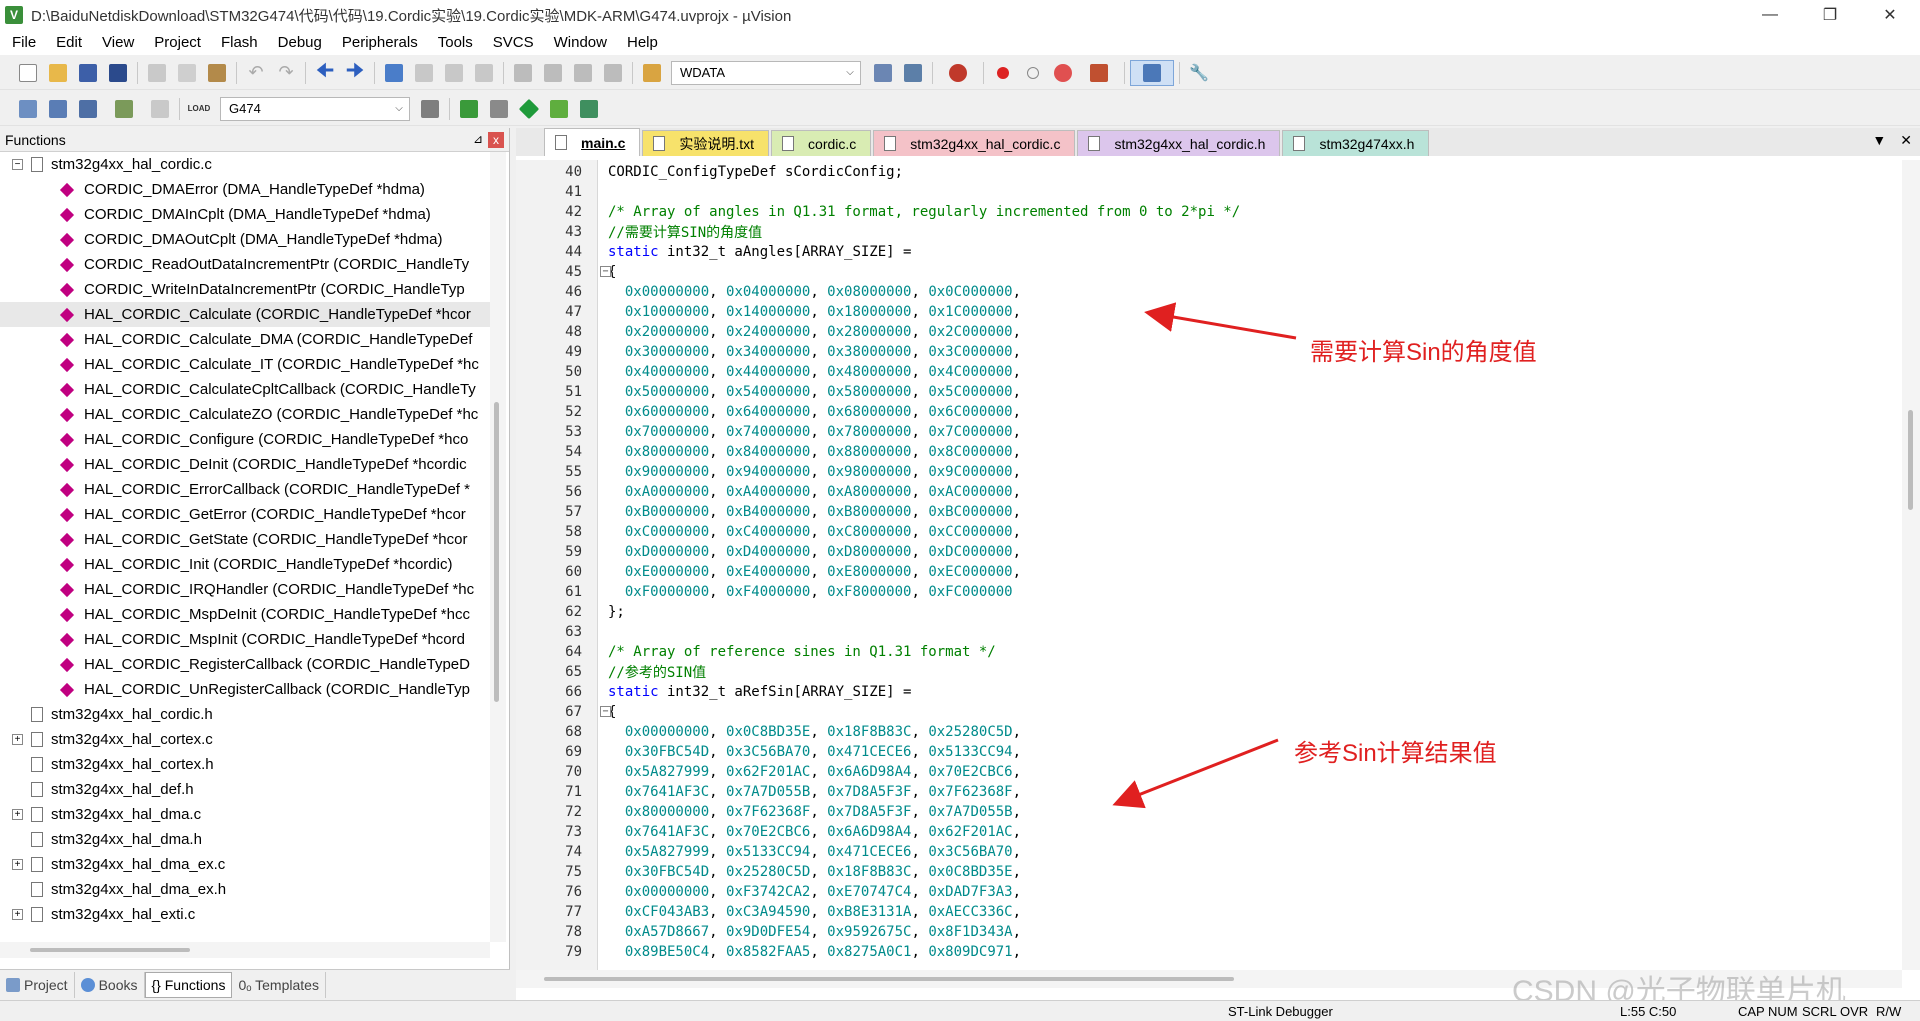 The image size is (1920, 1021). What do you see at coordinates (592, 142) in the screenshot?
I see `editor-tab: main.c` at bounding box center [592, 142].